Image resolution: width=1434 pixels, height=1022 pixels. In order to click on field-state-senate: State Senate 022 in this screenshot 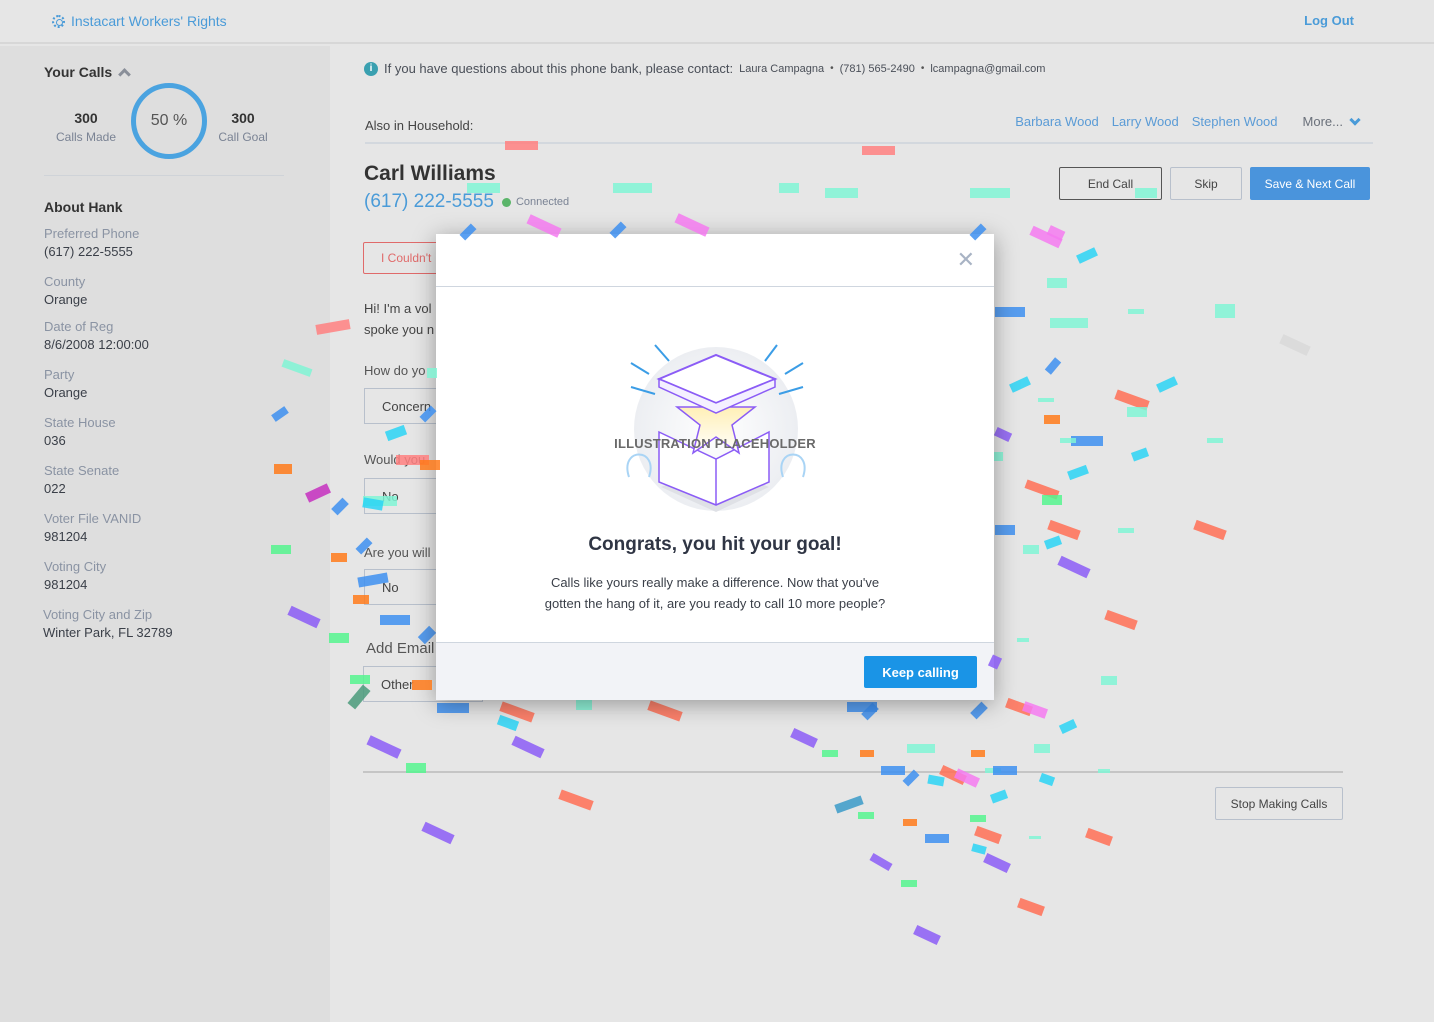, I will do `click(81, 479)`.